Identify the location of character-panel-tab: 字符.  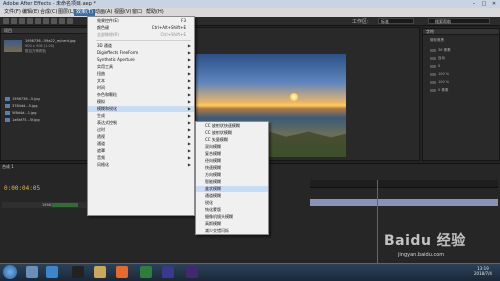
(461, 32).